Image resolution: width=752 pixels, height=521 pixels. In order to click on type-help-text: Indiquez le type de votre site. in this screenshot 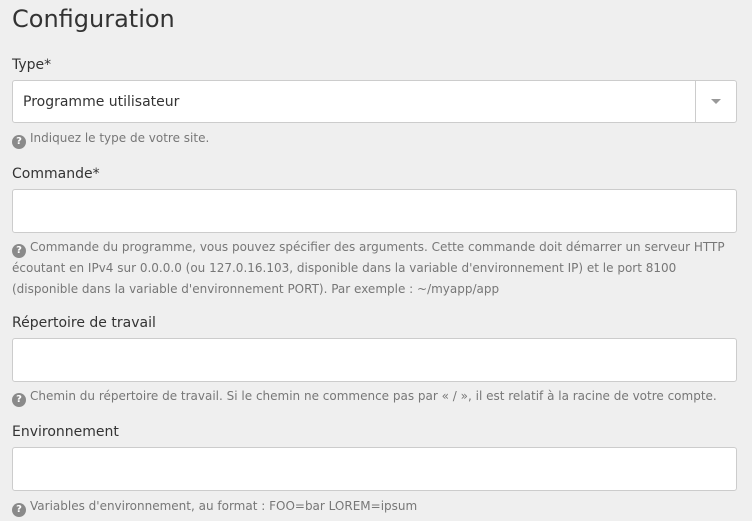, I will do `click(120, 138)`.